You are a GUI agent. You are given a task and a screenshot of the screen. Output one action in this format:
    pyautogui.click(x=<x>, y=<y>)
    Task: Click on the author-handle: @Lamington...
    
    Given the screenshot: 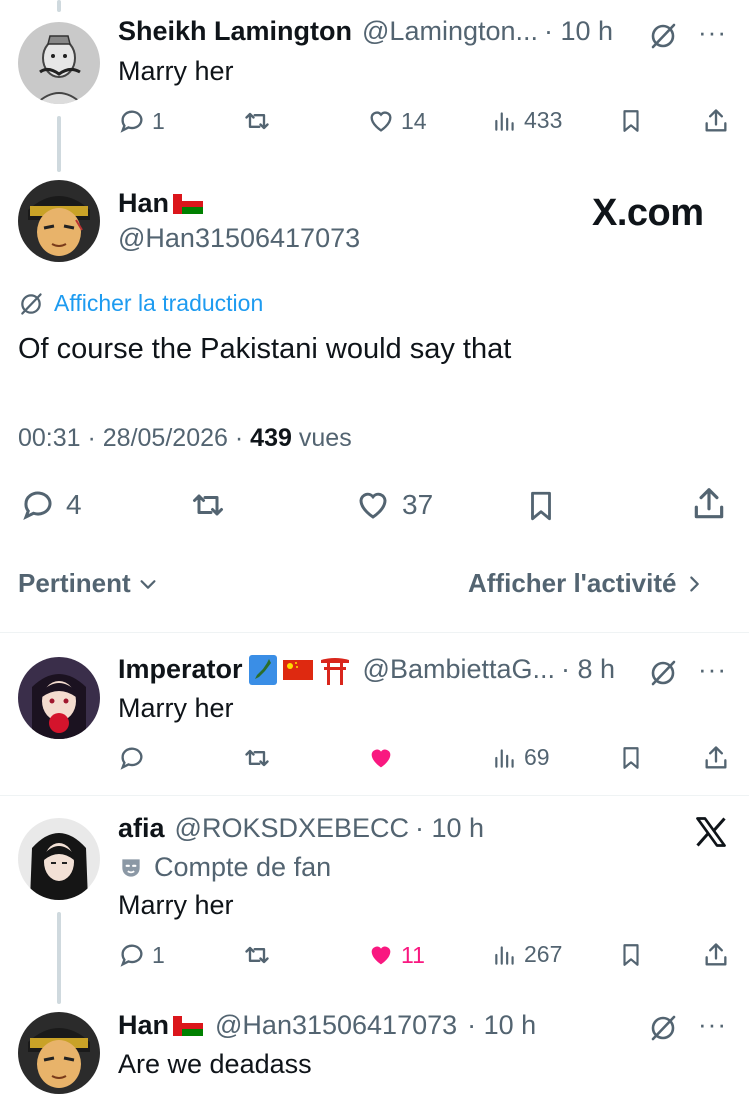 What is the action you would take?
    pyautogui.click(x=450, y=31)
    